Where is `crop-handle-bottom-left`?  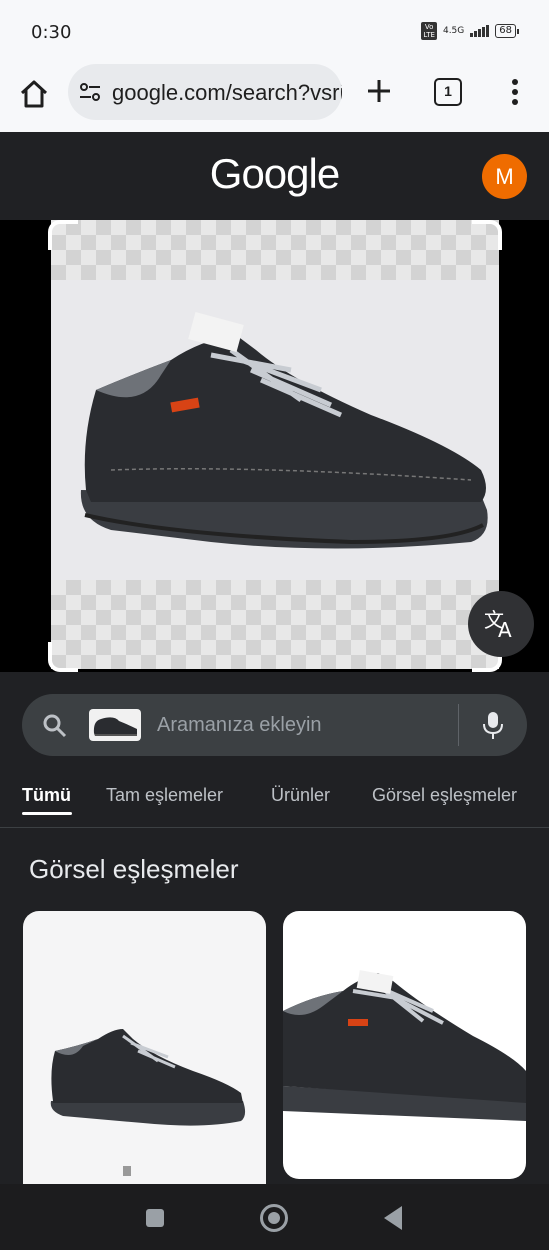 crop-handle-bottom-left is located at coordinates (63, 657).